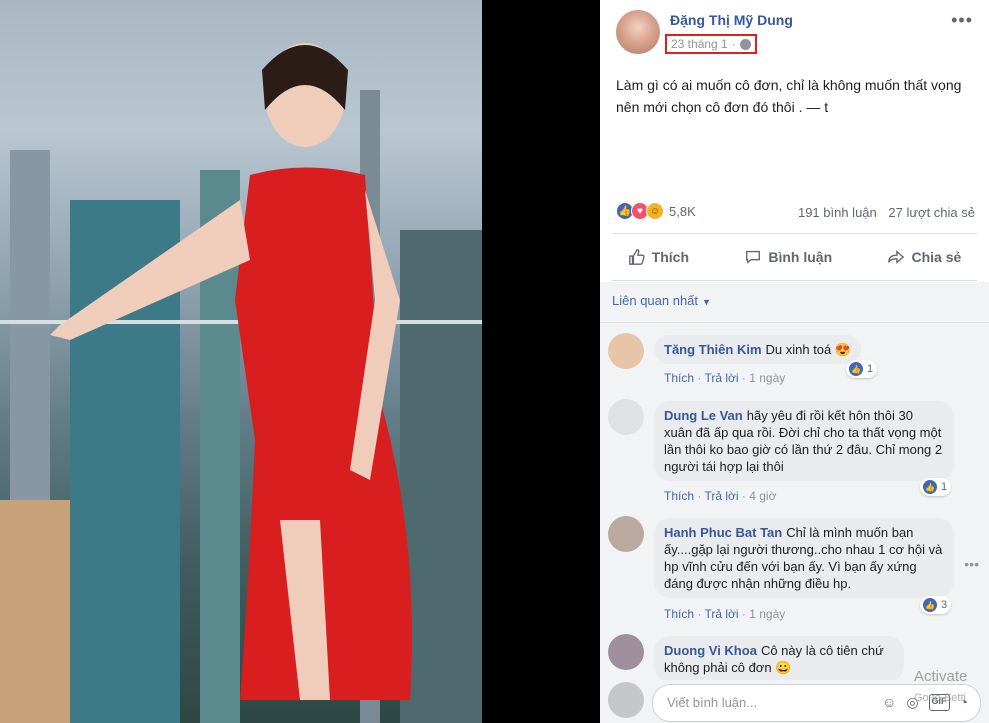 This screenshot has height=723, width=989. Describe the element at coordinates (731, 20) in the screenshot. I see `author-name: Đặng Thị Mỹ Dung` at that location.